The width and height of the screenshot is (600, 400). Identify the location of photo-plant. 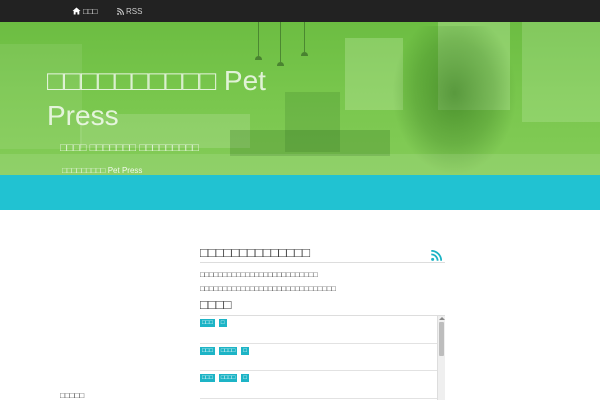
(454, 100).